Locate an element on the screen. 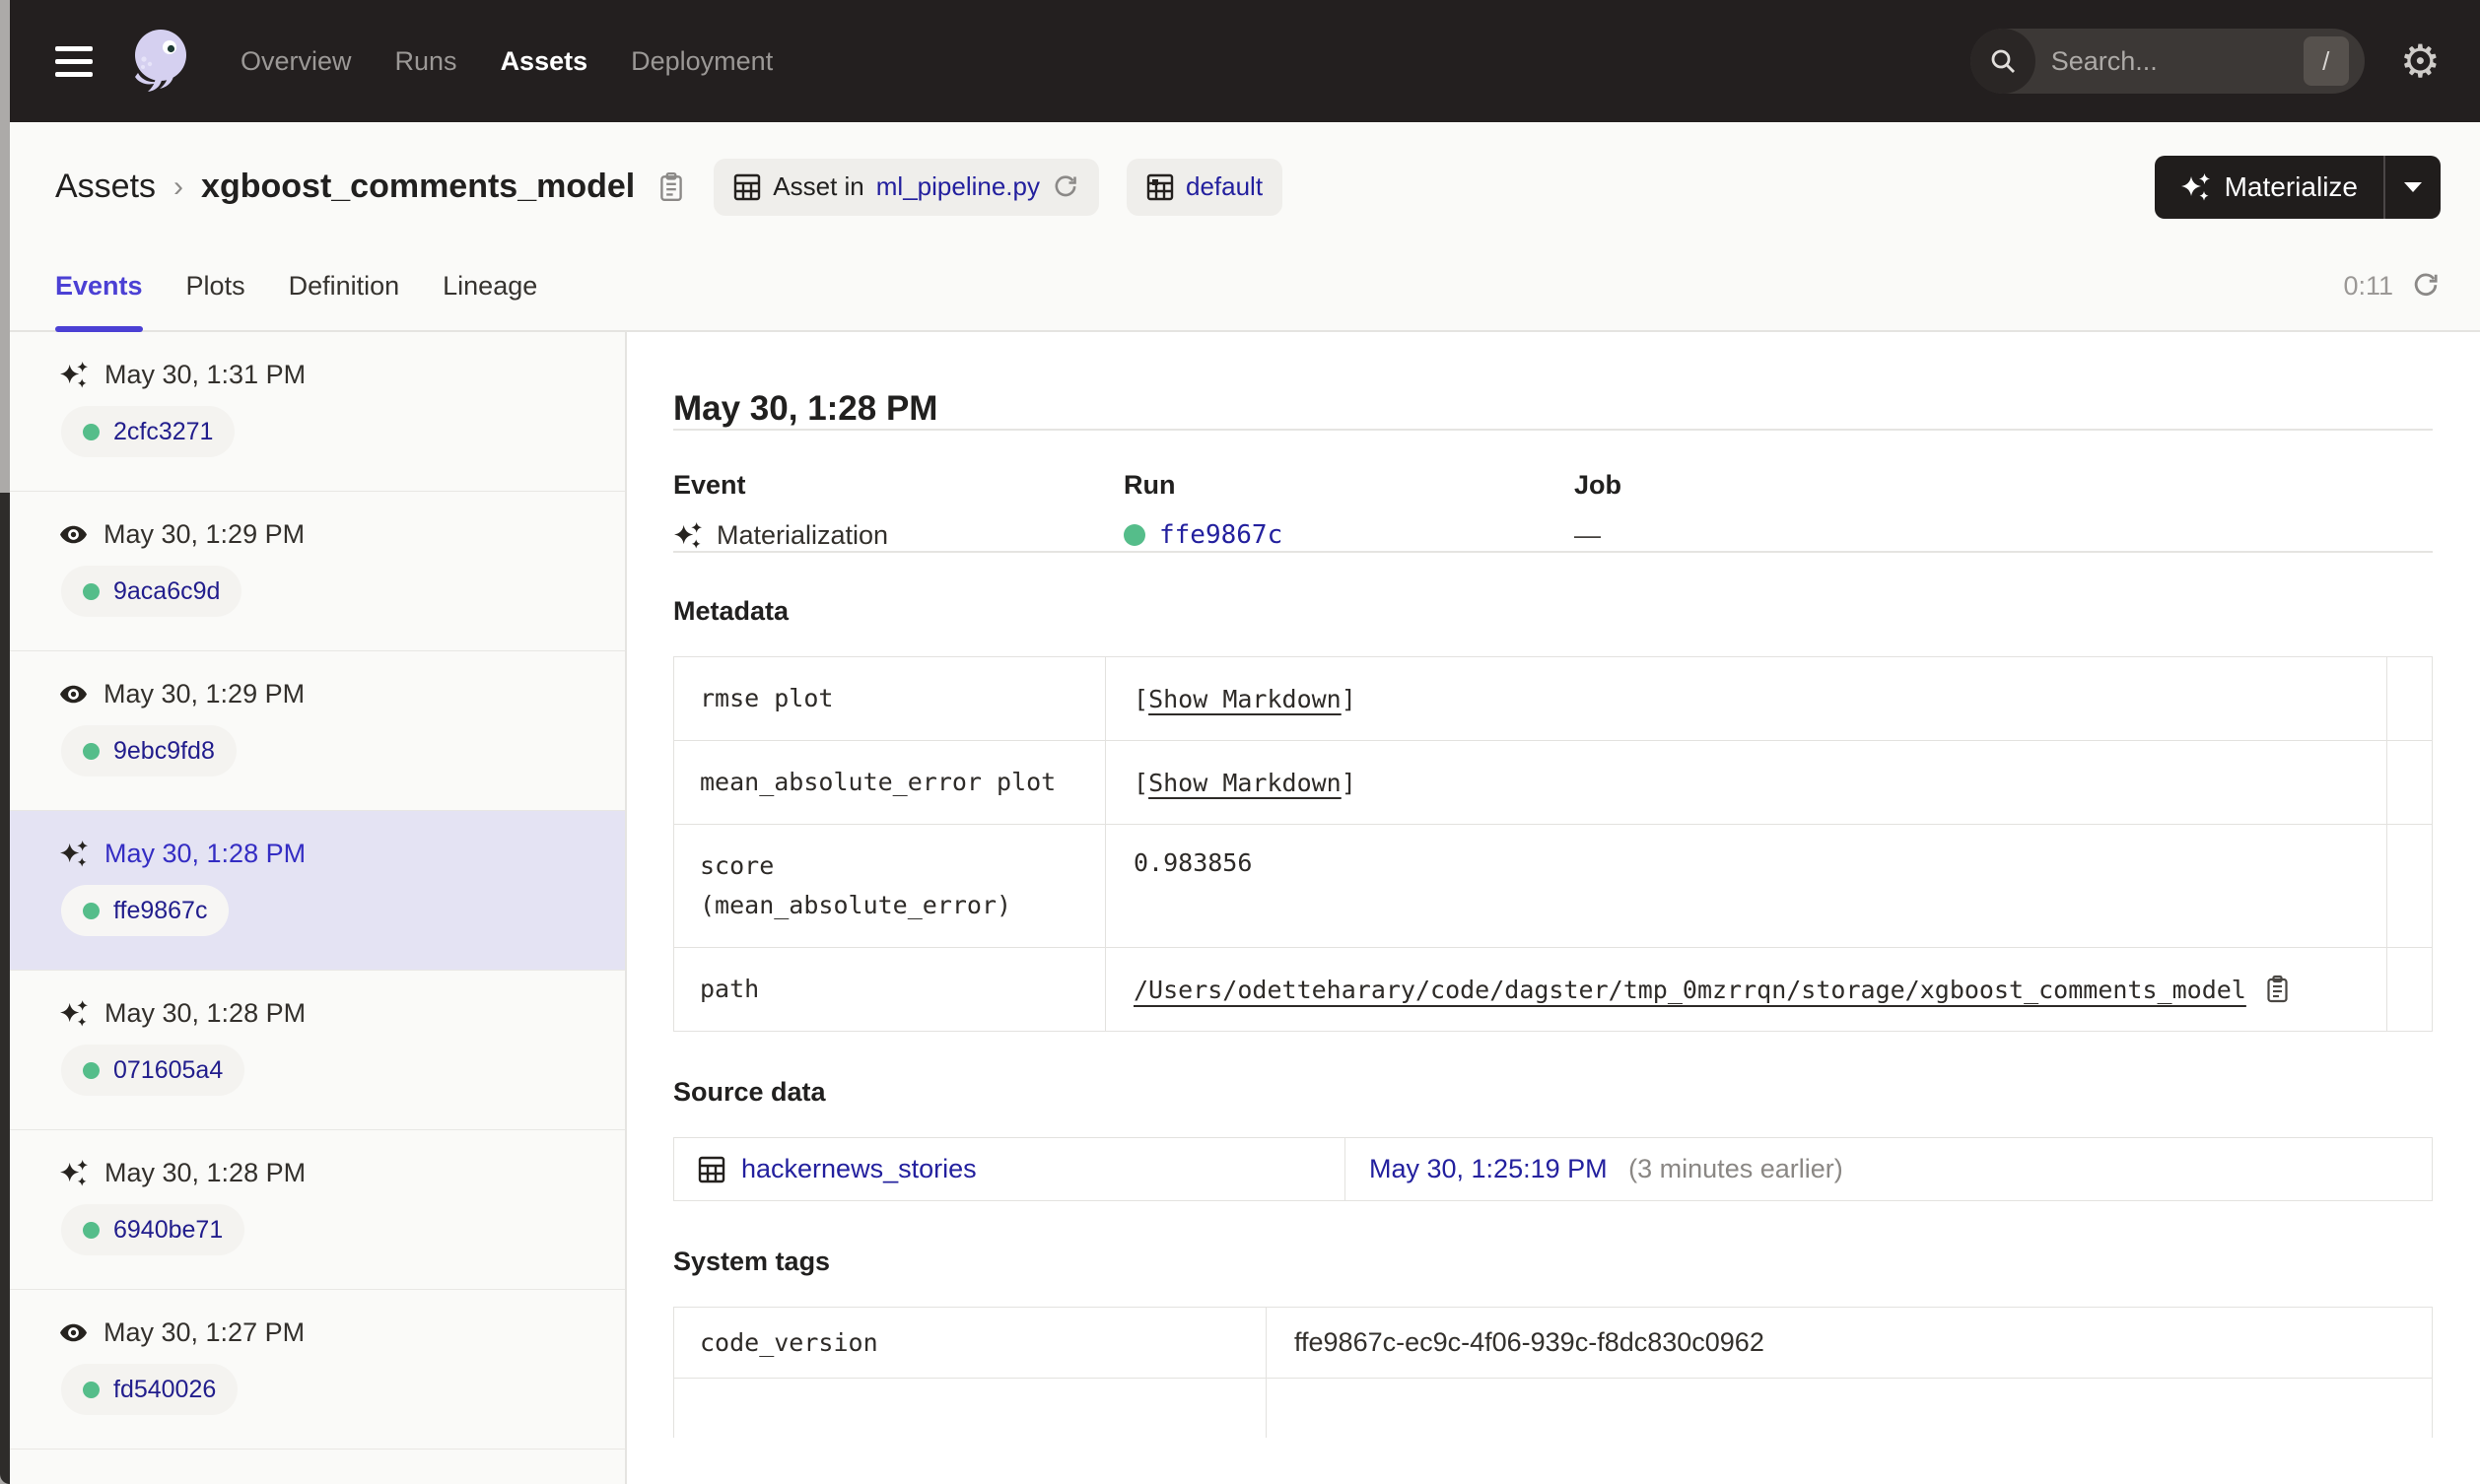  event-list-item: May 30, 1:29 PM 9aca6c9d is located at coordinates (317, 571).